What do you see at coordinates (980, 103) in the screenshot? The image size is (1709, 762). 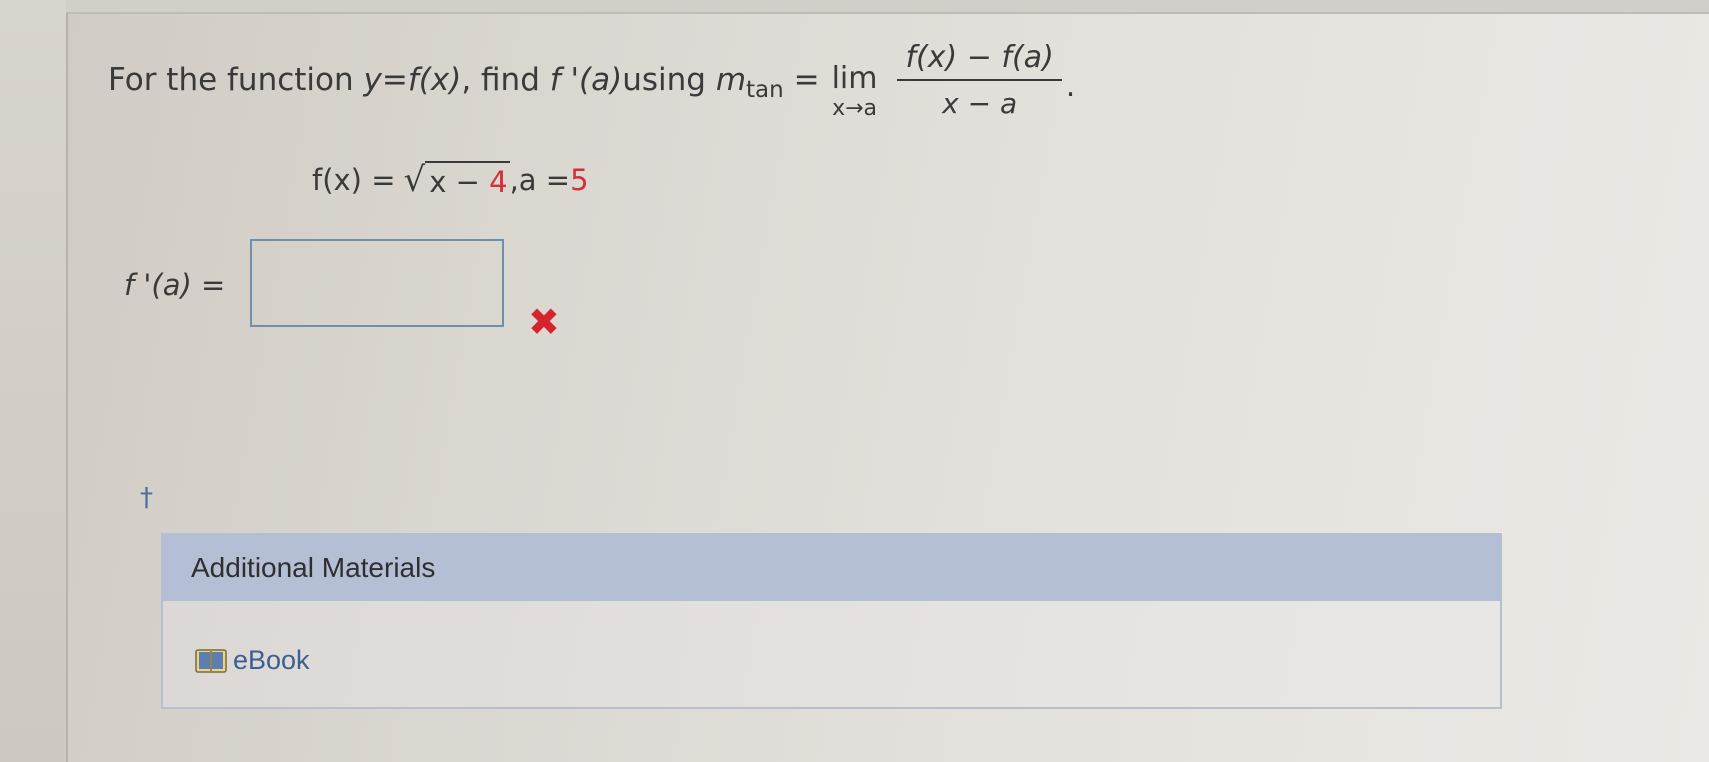 I see `fraction-denominator: x − a` at bounding box center [980, 103].